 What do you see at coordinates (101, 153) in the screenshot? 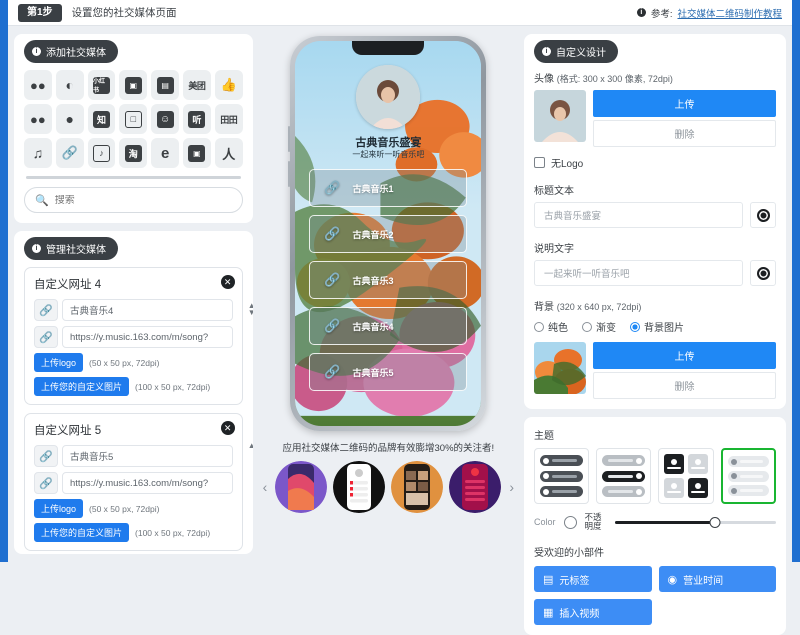
I see `tiktok-icon: ♪` at bounding box center [101, 153].